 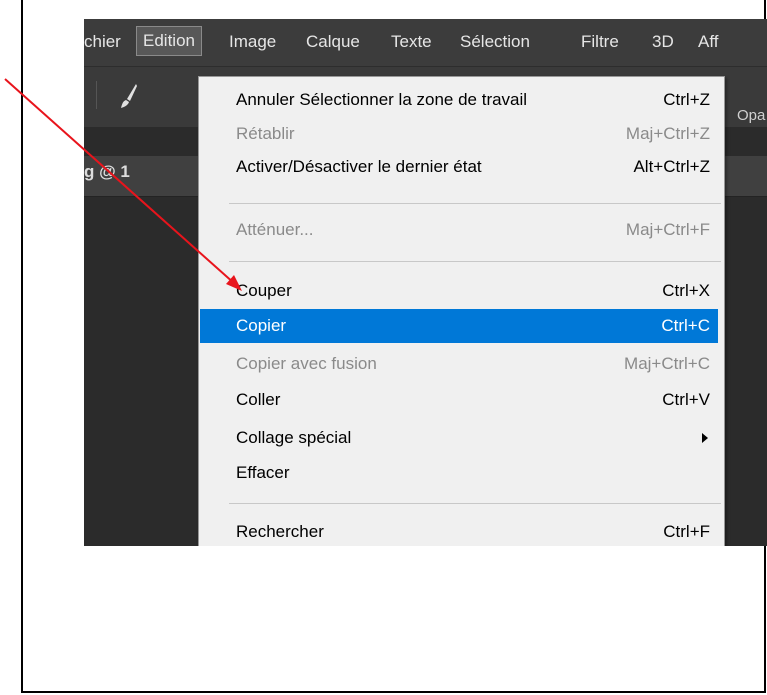 I want to click on menu-item-collage-special: Collage spécial, so click(x=459, y=438).